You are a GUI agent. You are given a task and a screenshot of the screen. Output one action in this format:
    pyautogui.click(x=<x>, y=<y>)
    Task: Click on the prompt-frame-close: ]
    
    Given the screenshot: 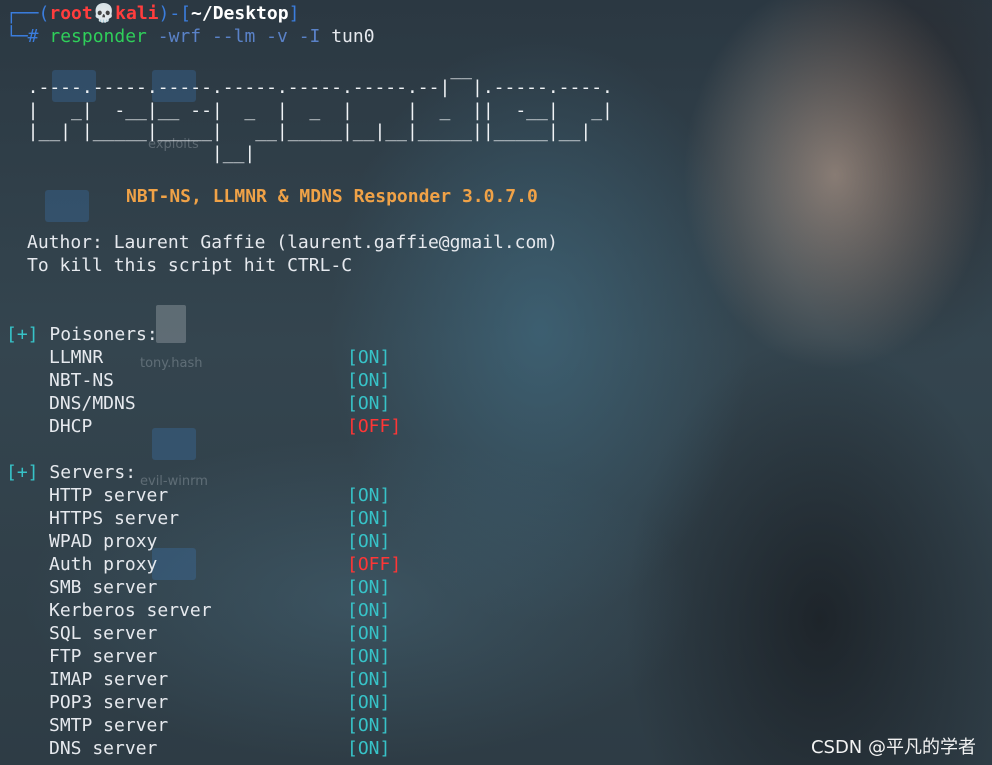 What is the action you would take?
    pyautogui.click(x=294, y=13)
    